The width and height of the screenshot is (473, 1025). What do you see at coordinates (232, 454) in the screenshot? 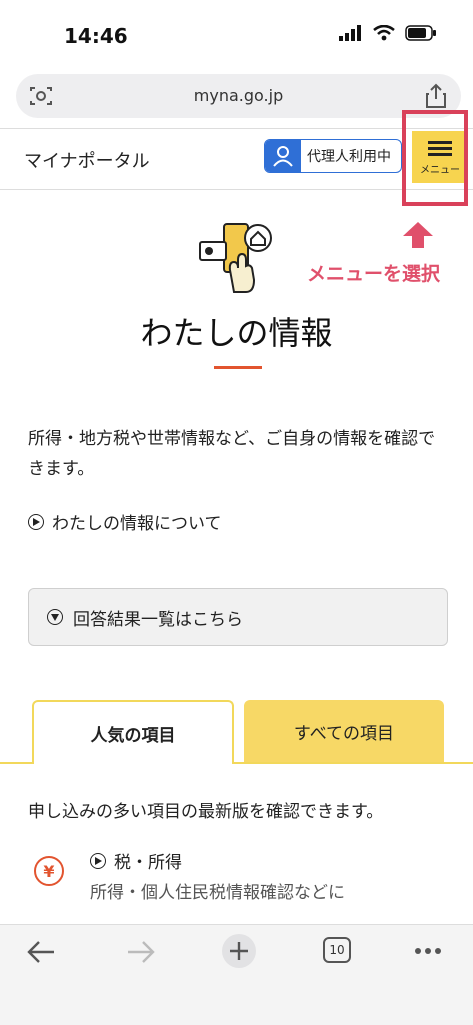
I see `page-description: 所得・地方税や世帯情報など、ご自身の情報を確認できます。` at bounding box center [232, 454].